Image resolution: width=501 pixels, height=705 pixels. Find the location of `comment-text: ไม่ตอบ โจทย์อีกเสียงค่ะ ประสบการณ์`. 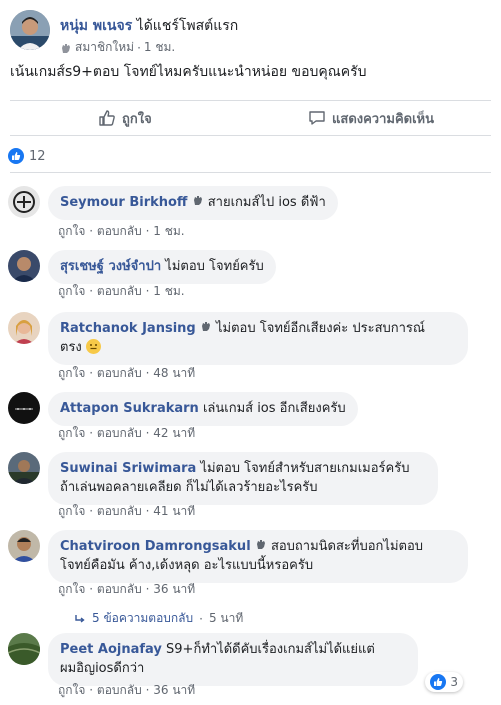

comment-text: ไม่ตอบ โจทย์อีกเสียงค่ะ ประสบการณ์ is located at coordinates (320, 328).